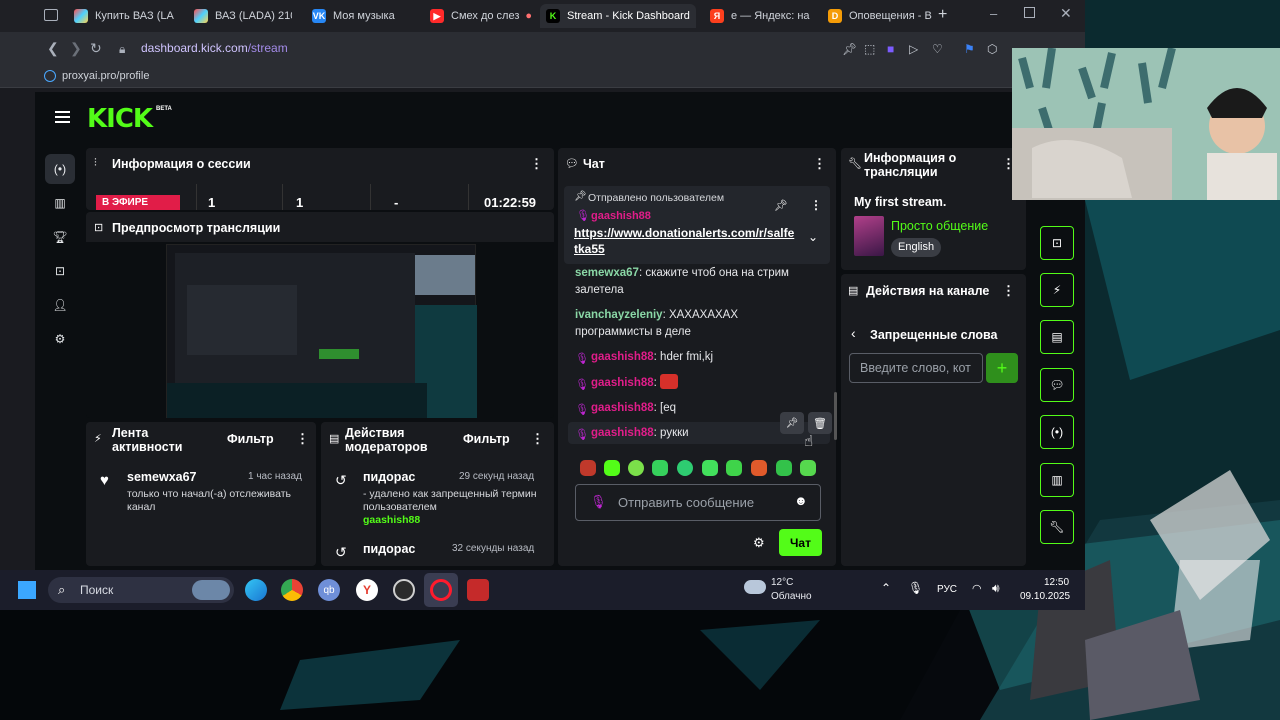 This screenshot has height=720, width=1280. What do you see at coordinates (329, 590) in the screenshot?
I see `qbittorrent-icon: qb` at bounding box center [329, 590].